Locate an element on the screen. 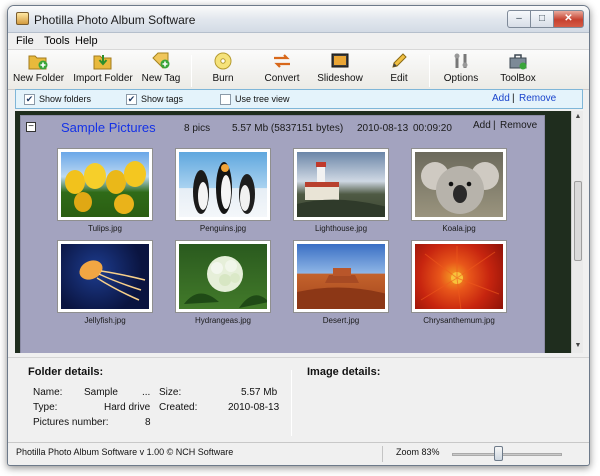 The width and height of the screenshot is (600, 476). convert-arrows-icon is located at coordinates (282, 61).